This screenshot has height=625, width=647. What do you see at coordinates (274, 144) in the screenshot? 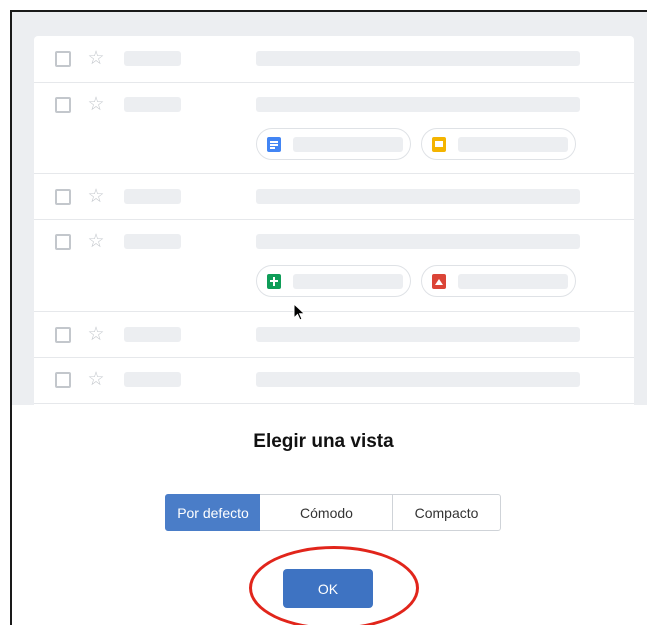
I see `doc-icon` at bounding box center [274, 144].